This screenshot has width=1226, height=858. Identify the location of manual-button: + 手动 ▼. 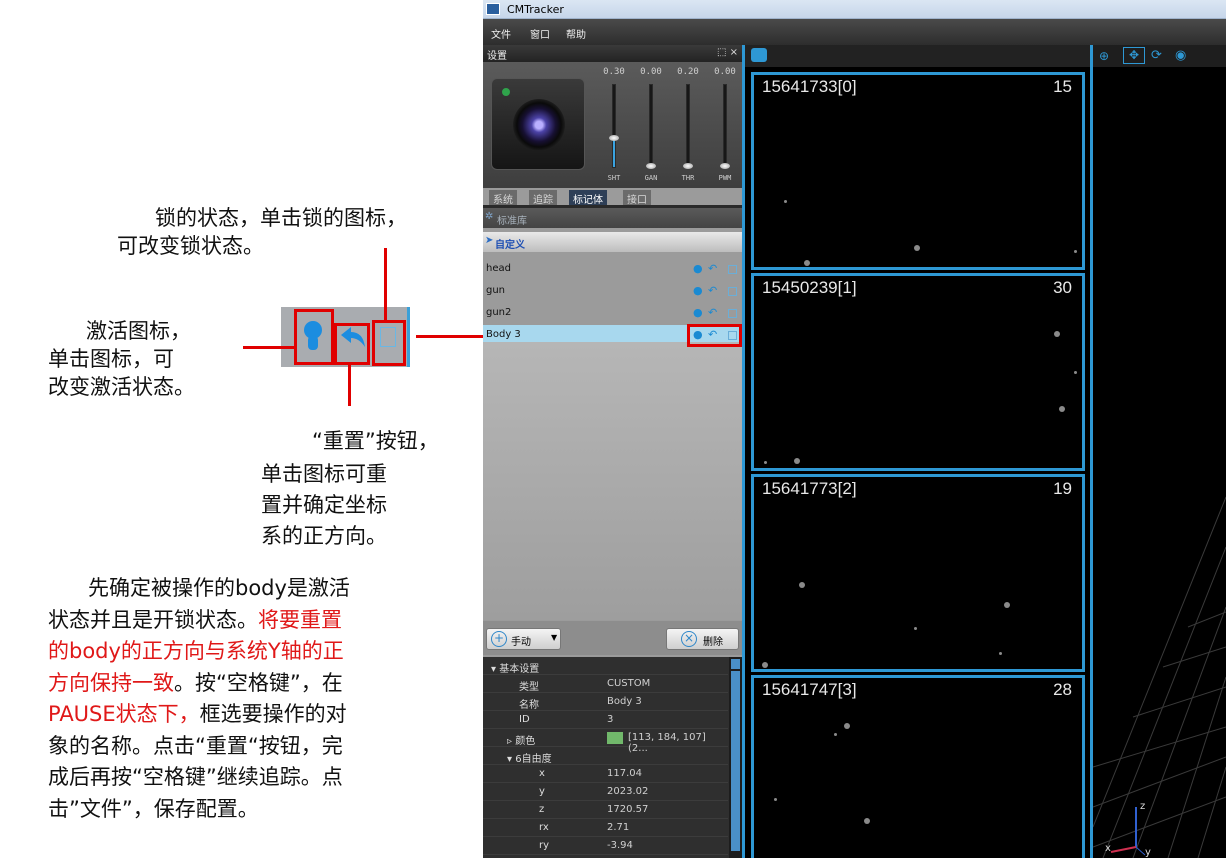
(523, 639).